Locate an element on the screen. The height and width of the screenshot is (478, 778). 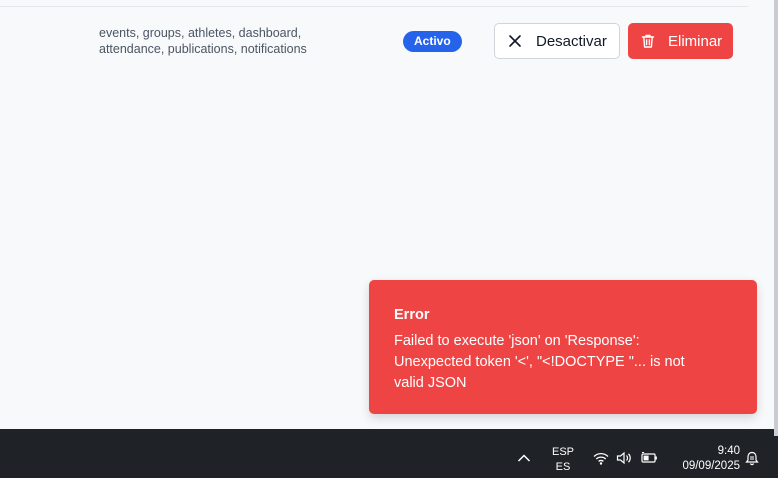
clock-time: 9:40 is located at coordinates (728, 451).